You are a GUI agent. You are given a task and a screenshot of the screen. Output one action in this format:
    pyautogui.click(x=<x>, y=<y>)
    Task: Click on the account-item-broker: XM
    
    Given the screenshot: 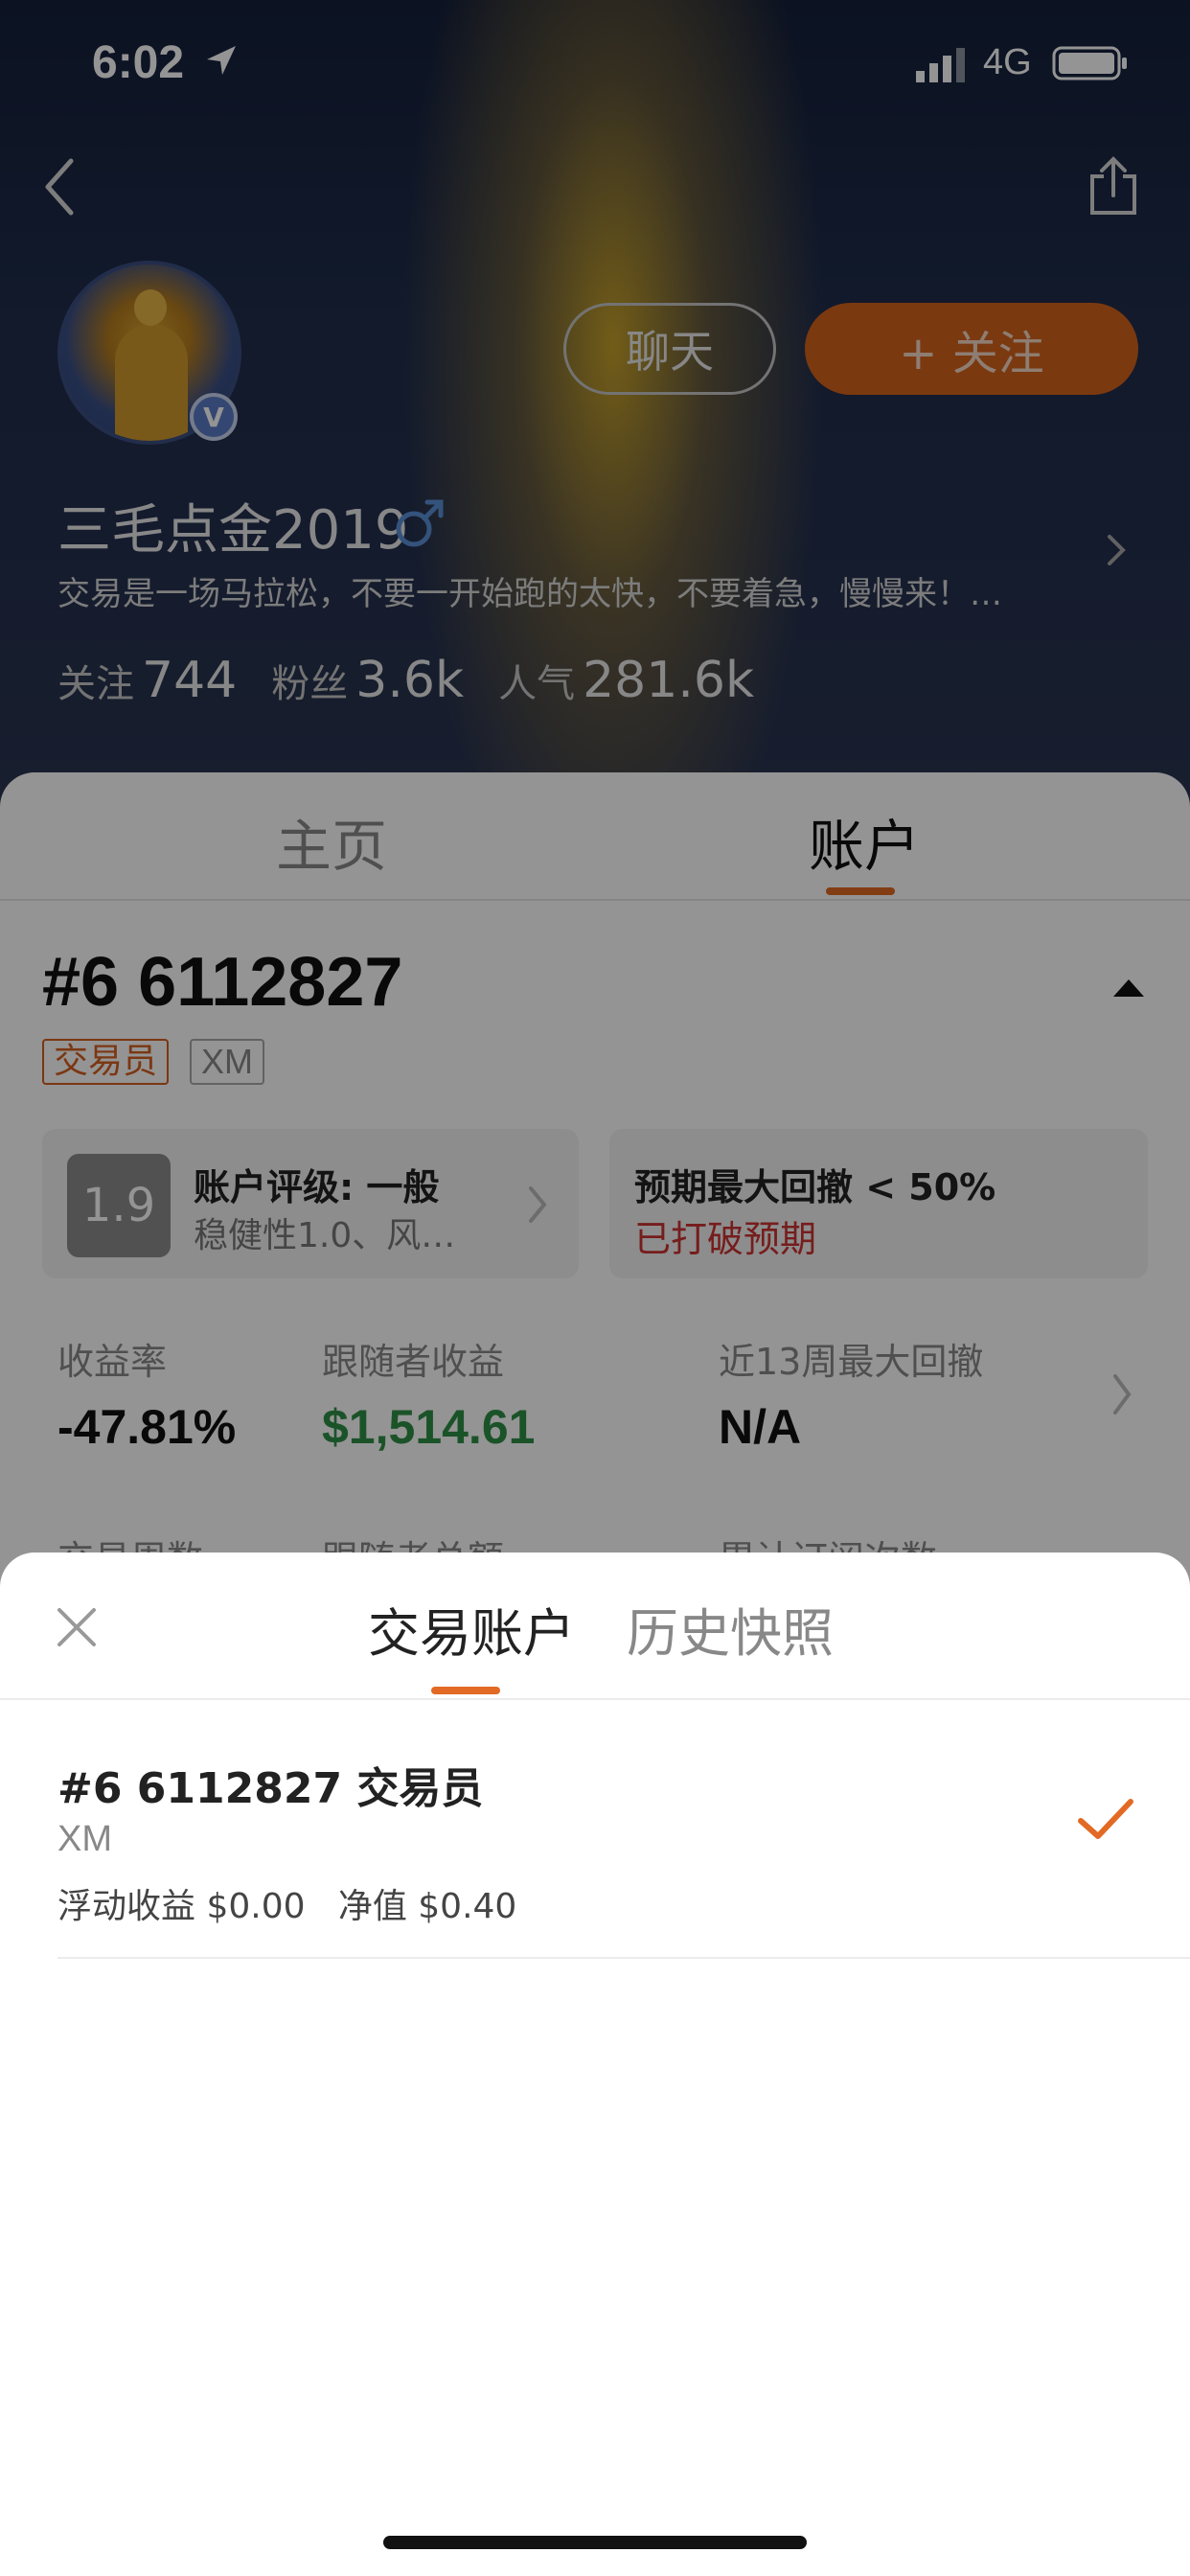 What is the action you would take?
    pyautogui.click(x=85, y=1839)
    